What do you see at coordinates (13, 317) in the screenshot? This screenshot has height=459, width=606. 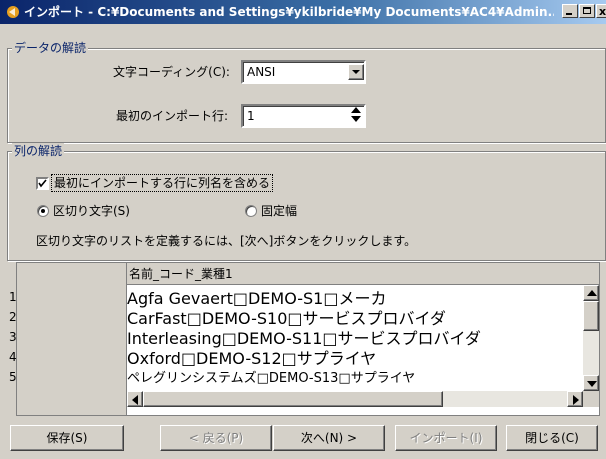 I see `row-number: 2` at bounding box center [13, 317].